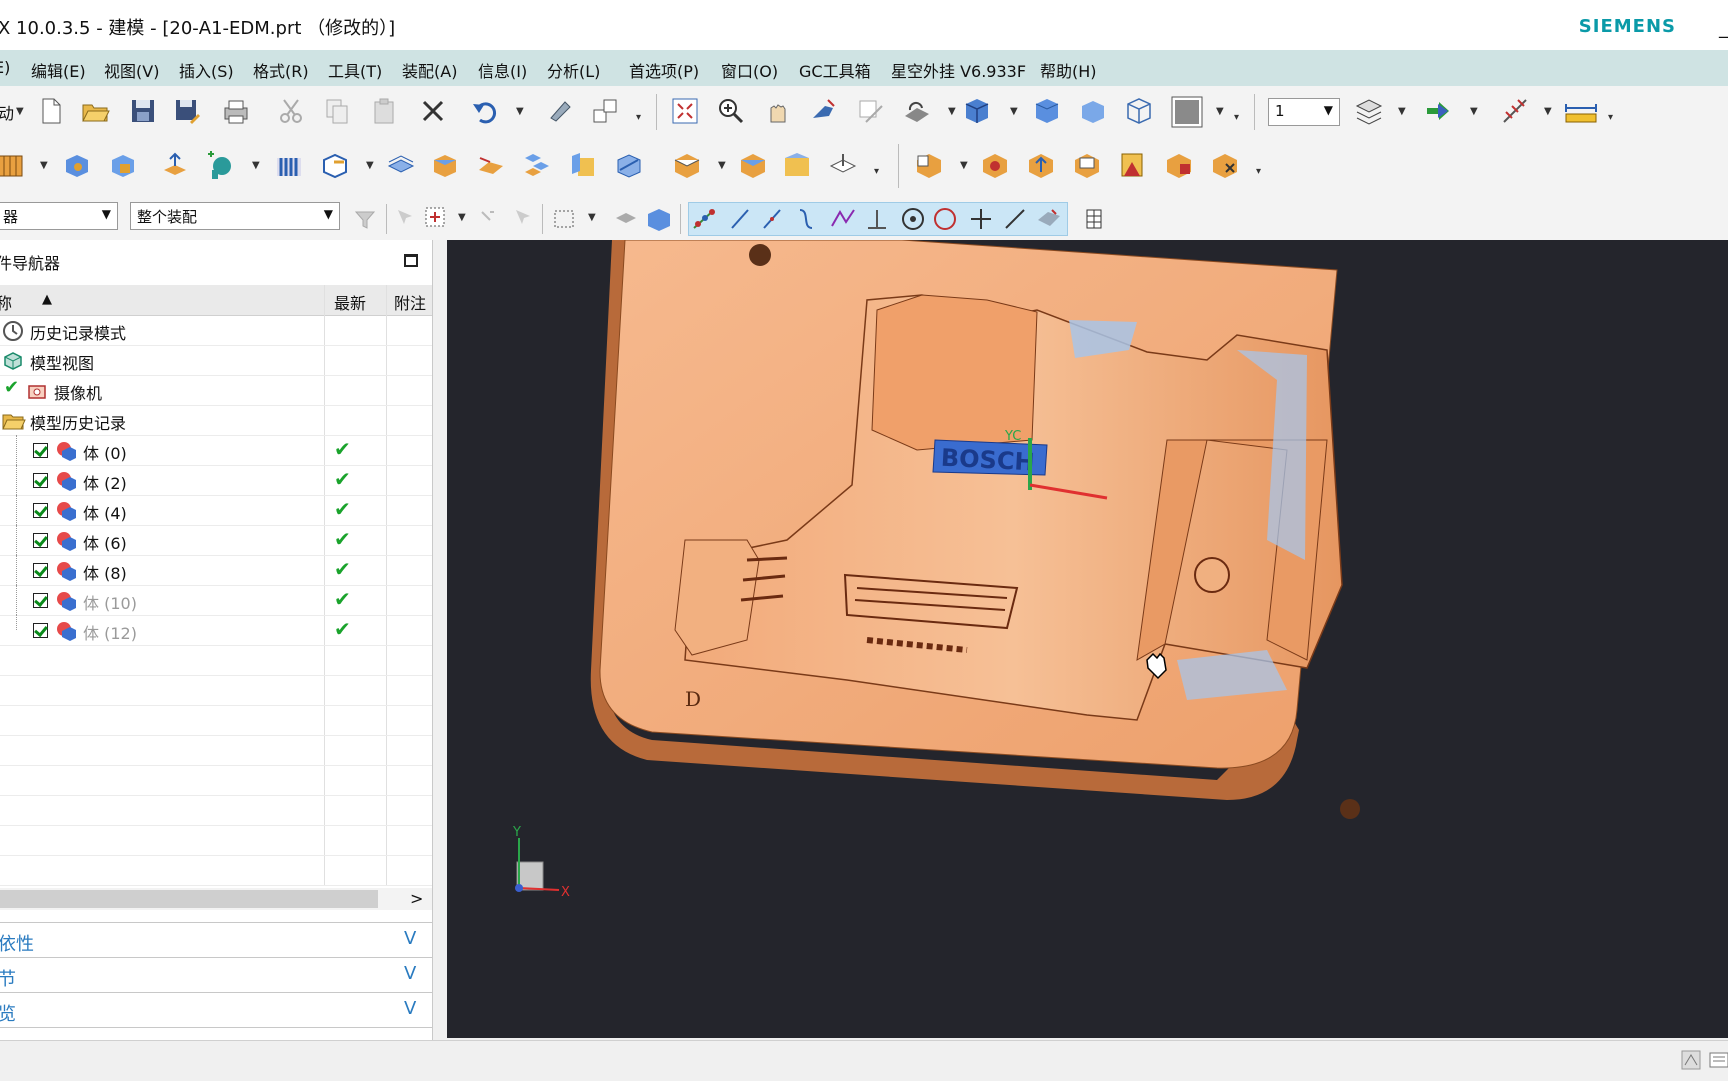 The width and height of the screenshot is (1728, 1081). Describe the element at coordinates (1139, 111) in the screenshot. I see `wireframe-icon` at that location.